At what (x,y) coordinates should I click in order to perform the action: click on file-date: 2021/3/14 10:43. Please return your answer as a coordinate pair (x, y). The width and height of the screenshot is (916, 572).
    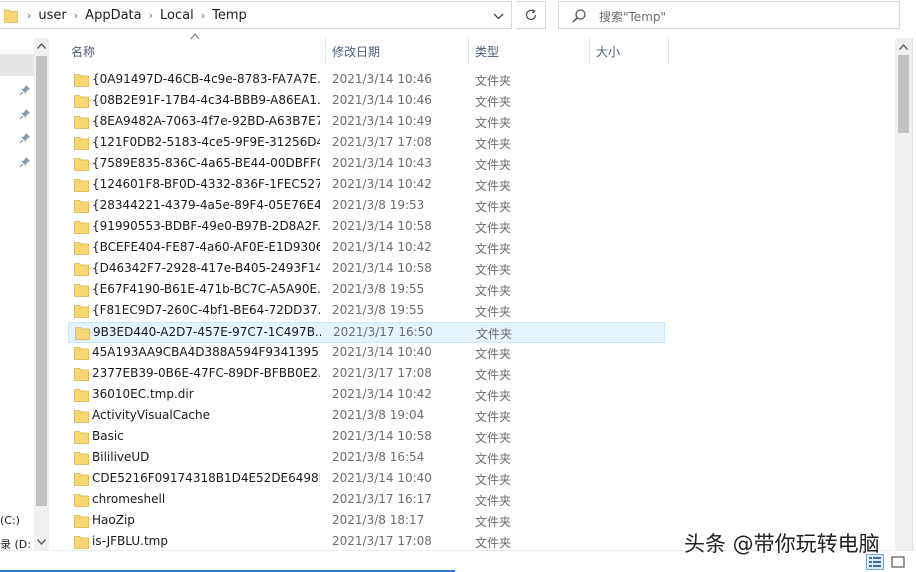
    Looking at the image, I should click on (382, 163).